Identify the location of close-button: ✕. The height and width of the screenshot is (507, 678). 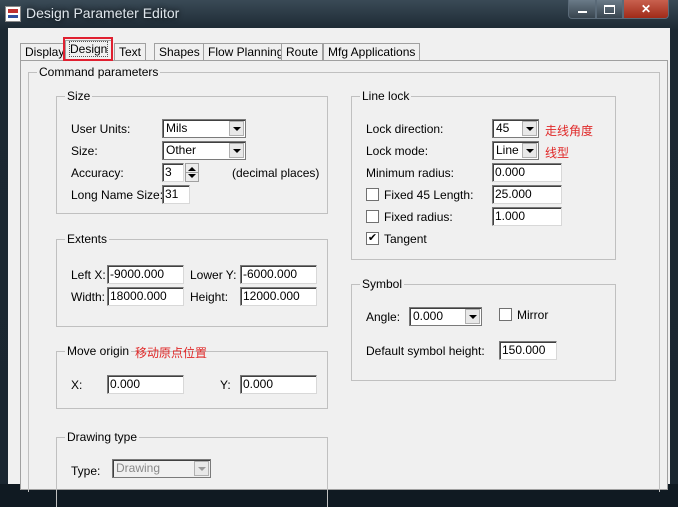
(646, 9).